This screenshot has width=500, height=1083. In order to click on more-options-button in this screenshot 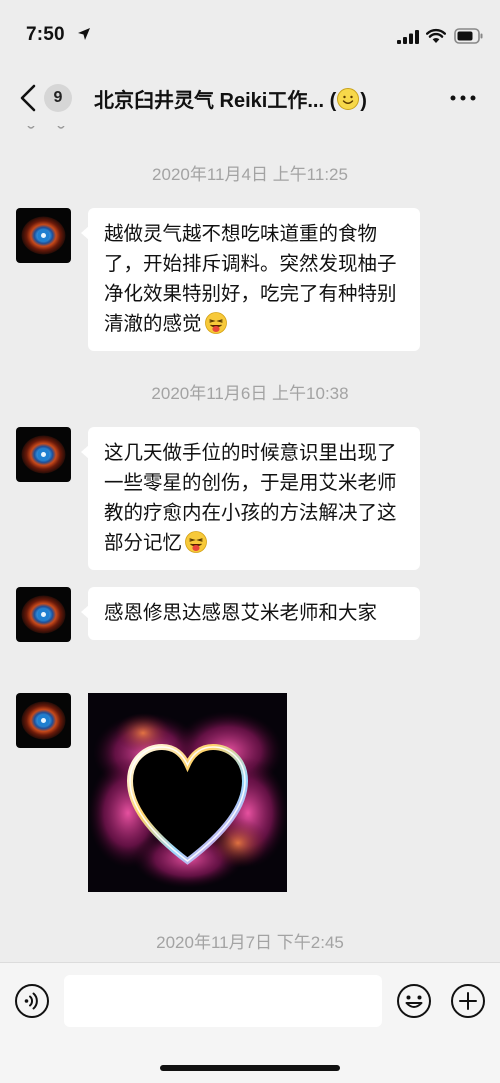, I will do `click(463, 98)`.